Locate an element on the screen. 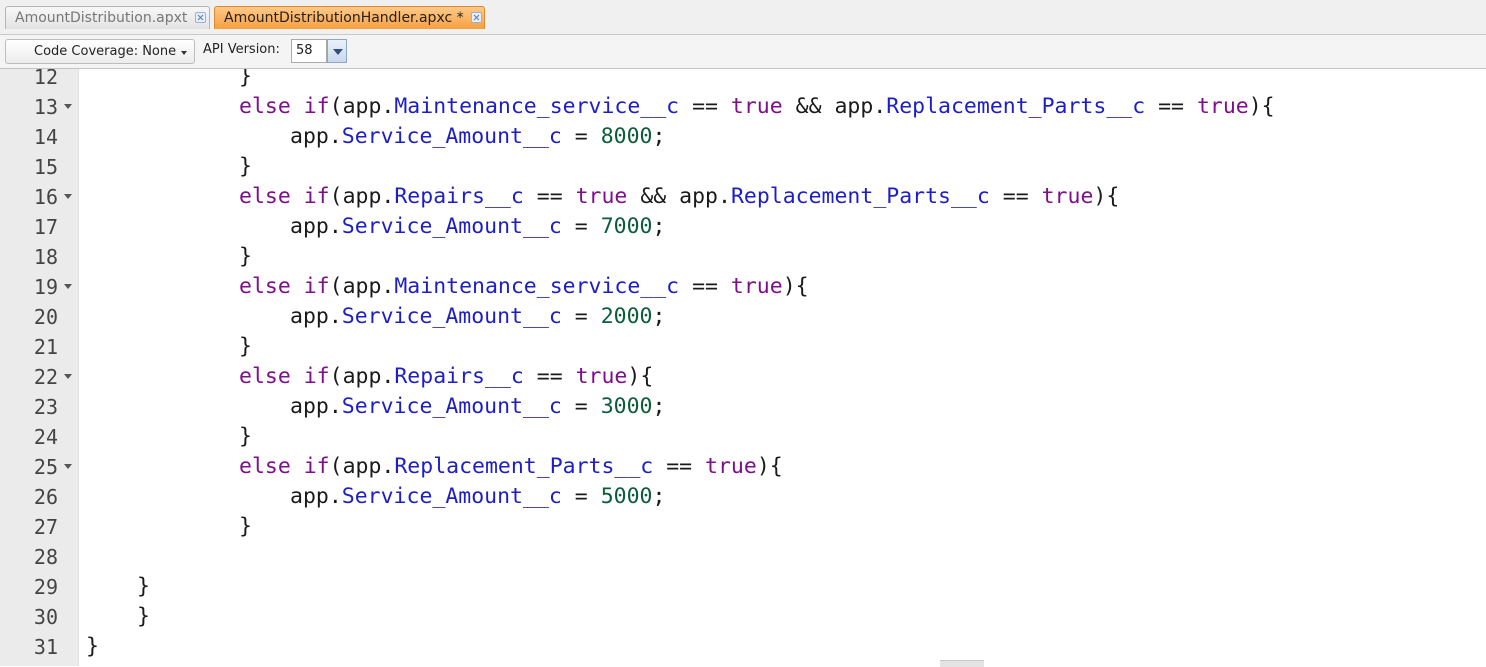  code-line: 17 app.Service_Amount__c = 7000; is located at coordinates (743, 232).